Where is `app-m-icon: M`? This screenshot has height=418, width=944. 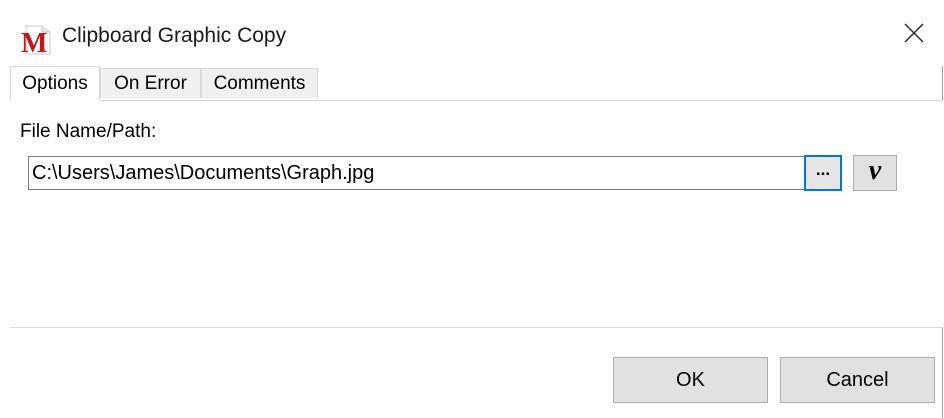
app-m-icon: M is located at coordinates (38, 41).